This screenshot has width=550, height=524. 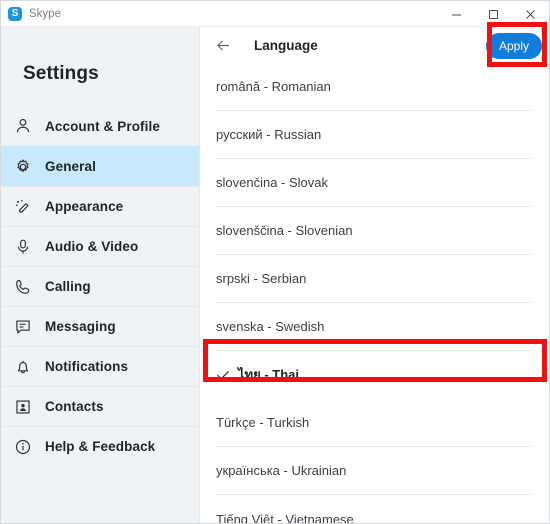 What do you see at coordinates (23, 407) in the screenshot?
I see `contact-card-icon` at bounding box center [23, 407].